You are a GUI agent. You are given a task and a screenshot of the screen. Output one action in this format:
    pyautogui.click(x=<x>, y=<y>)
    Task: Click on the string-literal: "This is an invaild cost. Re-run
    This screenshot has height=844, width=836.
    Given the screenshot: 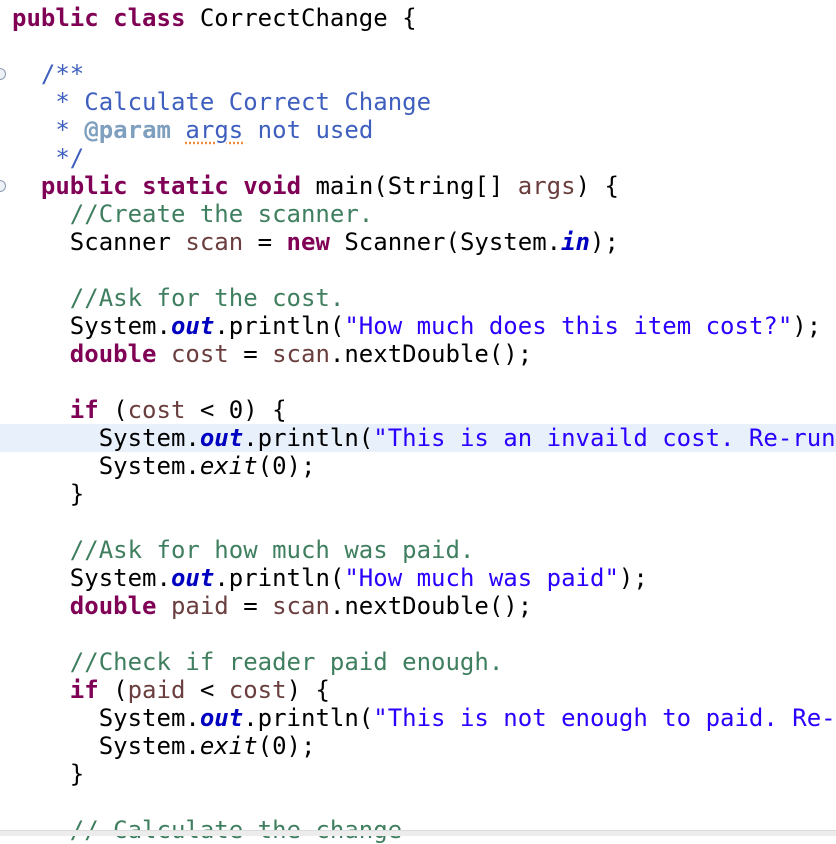 What is the action you would take?
    pyautogui.click(x=604, y=438)
    